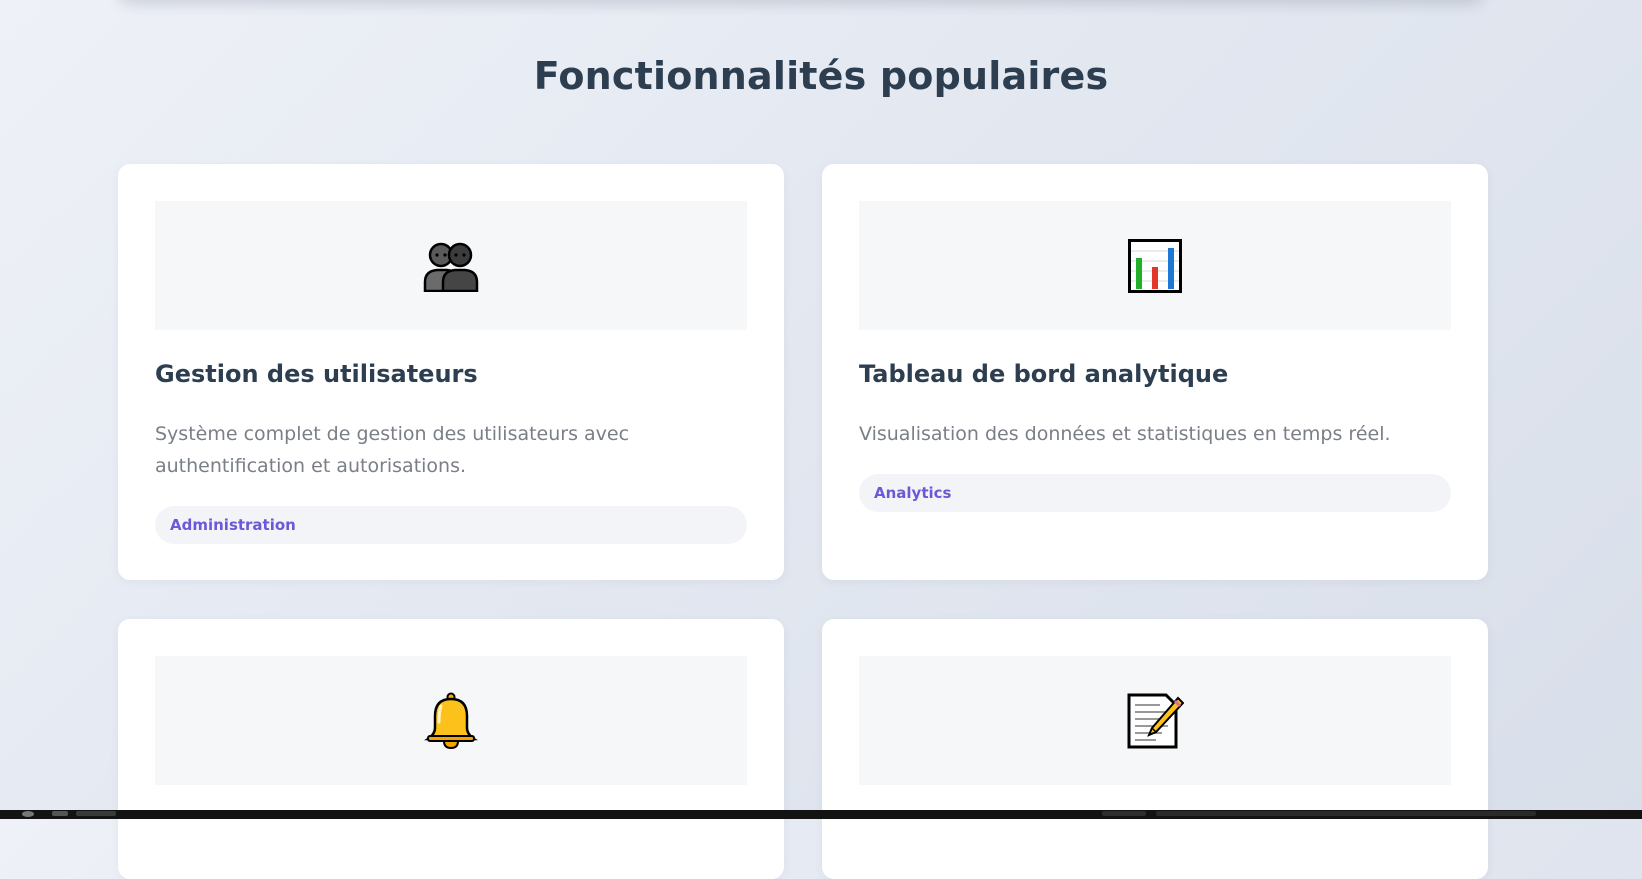 The height and width of the screenshot is (879, 1642). I want to click on category-tag: Analytics, so click(1155, 493).